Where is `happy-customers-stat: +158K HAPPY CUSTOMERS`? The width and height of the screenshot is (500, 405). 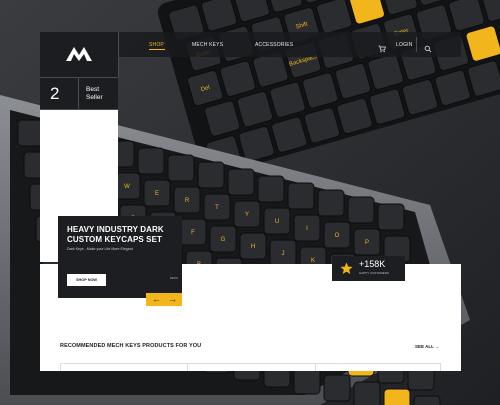 happy-customers-stat: +158K HAPPY CUSTOMERS is located at coordinates (368, 268).